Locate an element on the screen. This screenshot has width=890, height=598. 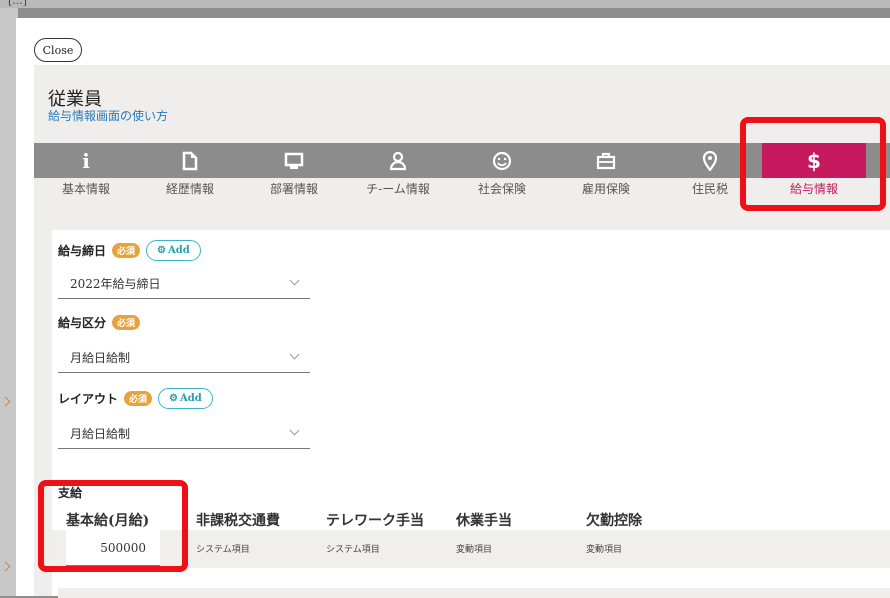
tab-label: 雇用保険 is located at coordinates (605, 189).